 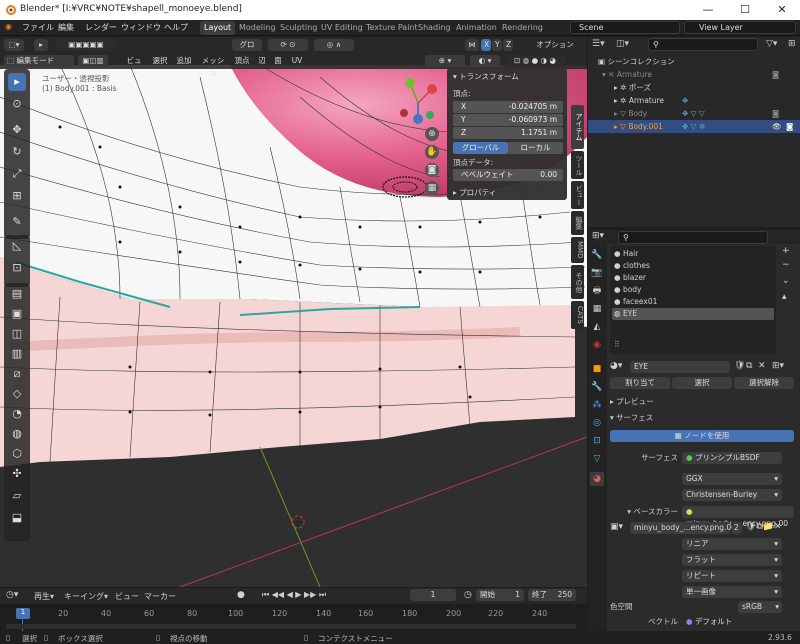 What do you see at coordinates (680, 367) in the screenshot?
I see `material-name-field: EYE` at bounding box center [680, 367].